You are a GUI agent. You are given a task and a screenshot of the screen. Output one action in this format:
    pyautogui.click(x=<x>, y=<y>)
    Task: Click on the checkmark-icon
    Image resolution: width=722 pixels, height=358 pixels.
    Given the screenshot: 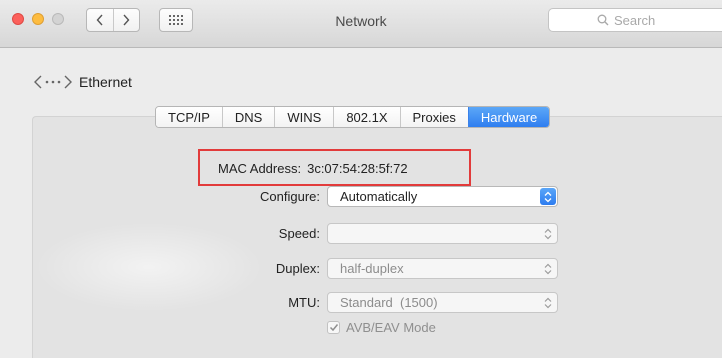 What is the action you would take?
    pyautogui.click(x=333, y=328)
    